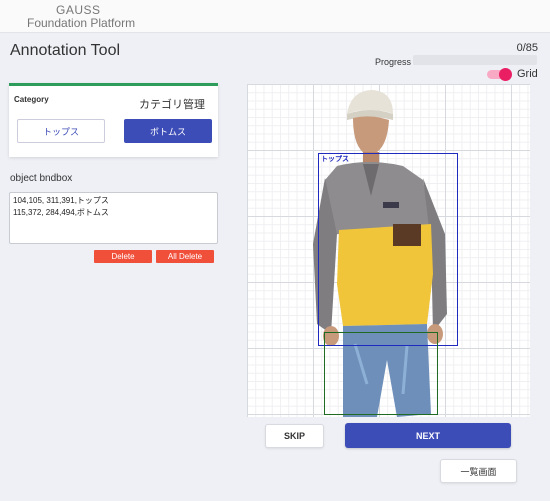 This screenshot has width=550, height=501. Describe the element at coordinates (505, 74) in the screenshot. I see `grid-toggle-knob` at that location.